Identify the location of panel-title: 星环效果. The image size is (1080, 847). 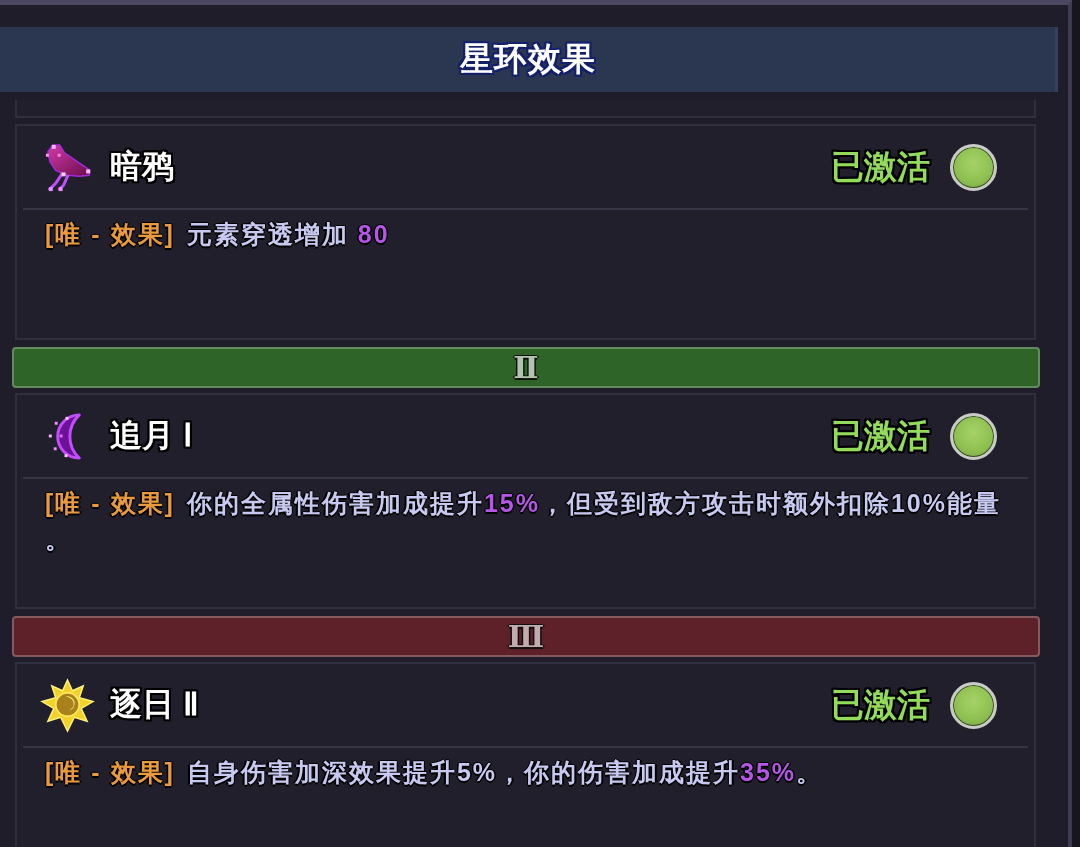
(527, 59).